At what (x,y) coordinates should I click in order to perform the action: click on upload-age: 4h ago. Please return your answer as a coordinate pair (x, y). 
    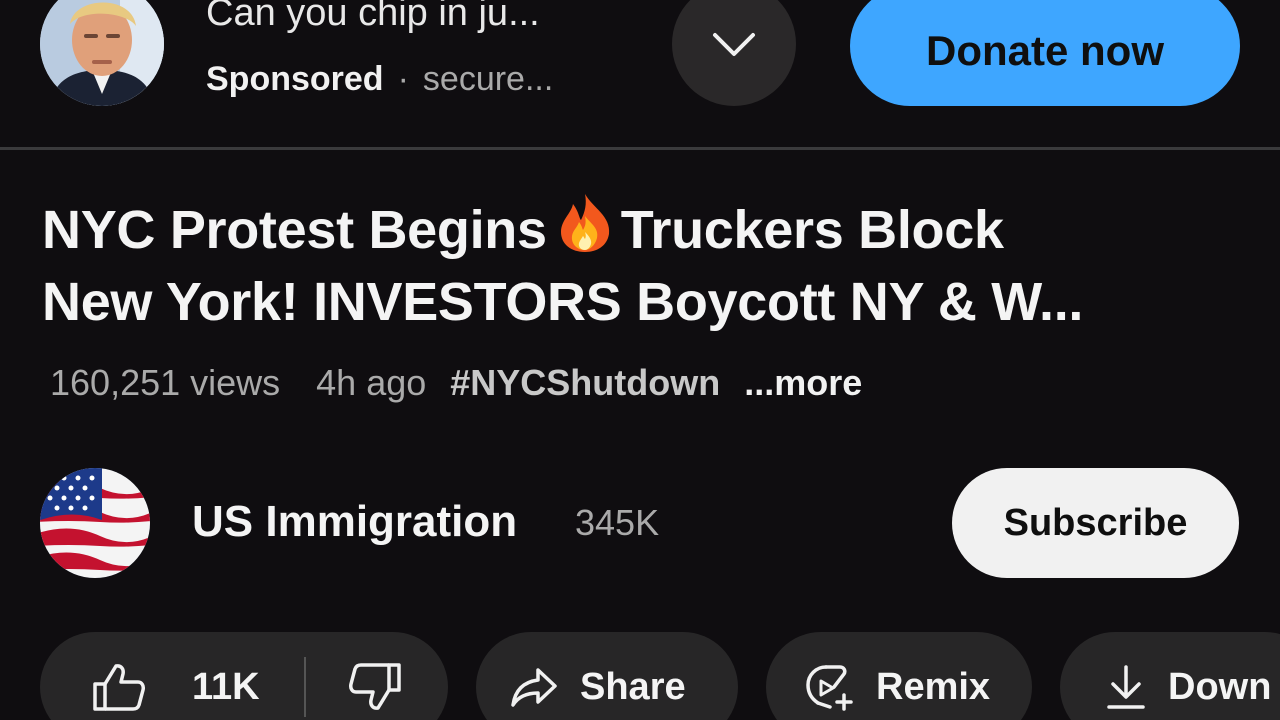
    Looking at the image, I should click on (371, 382).